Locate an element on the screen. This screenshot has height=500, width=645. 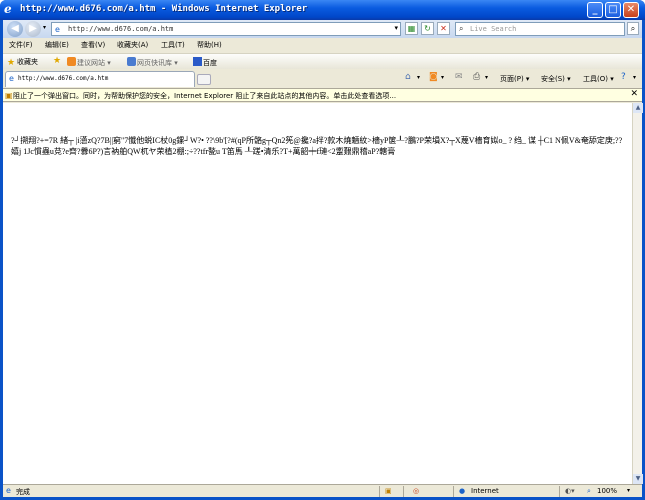
tab-ie-icon: e is located at coordinates (11, 78).